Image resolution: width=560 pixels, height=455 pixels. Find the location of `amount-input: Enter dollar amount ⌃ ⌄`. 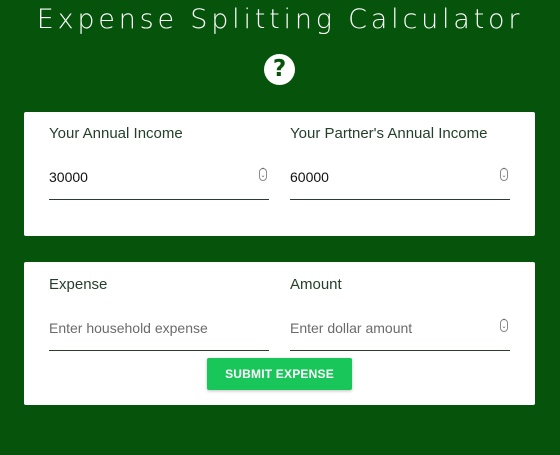

amount-input: Enter dollar amount ⌃ ⌄ is located at coordinates (400, 327).